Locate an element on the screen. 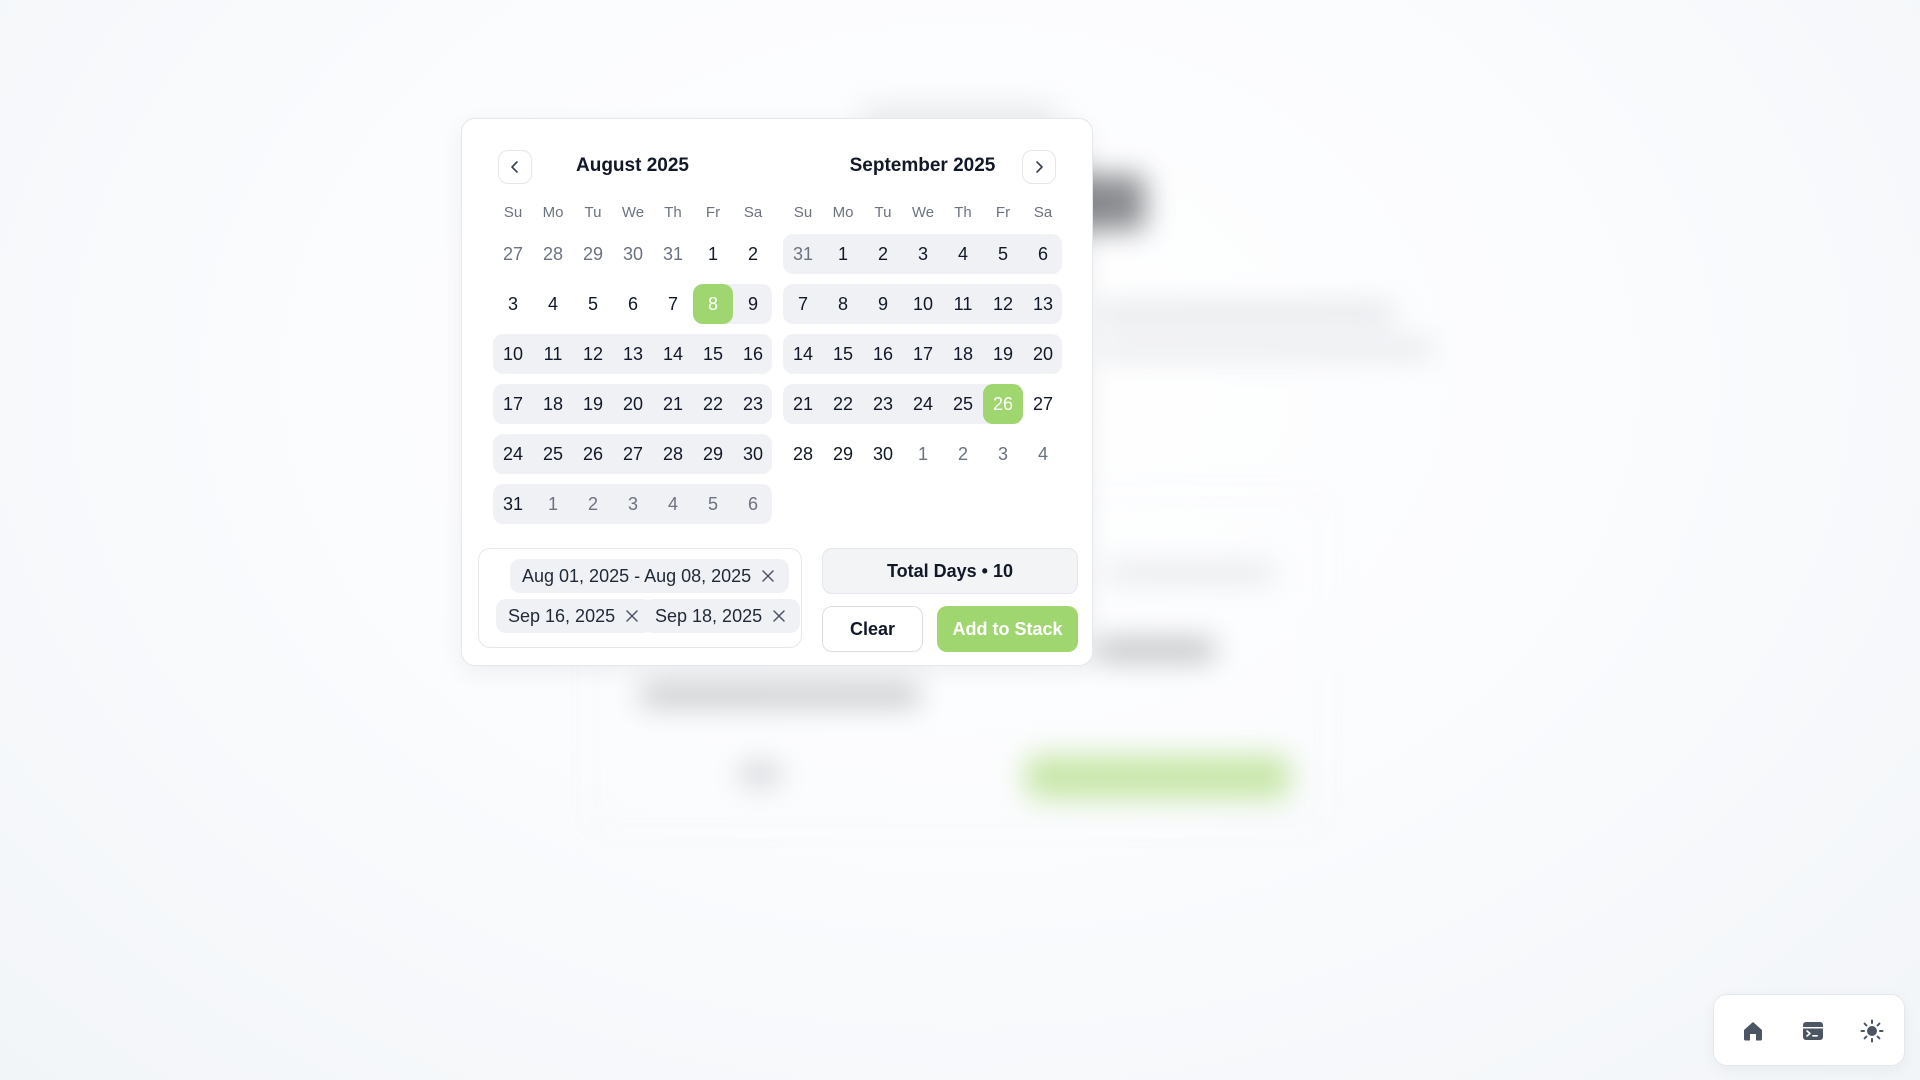 The height and width of the screenshot is (1080, 1920). add-to-stack-button: Add to Stack is located at coordinates (1007, 629).